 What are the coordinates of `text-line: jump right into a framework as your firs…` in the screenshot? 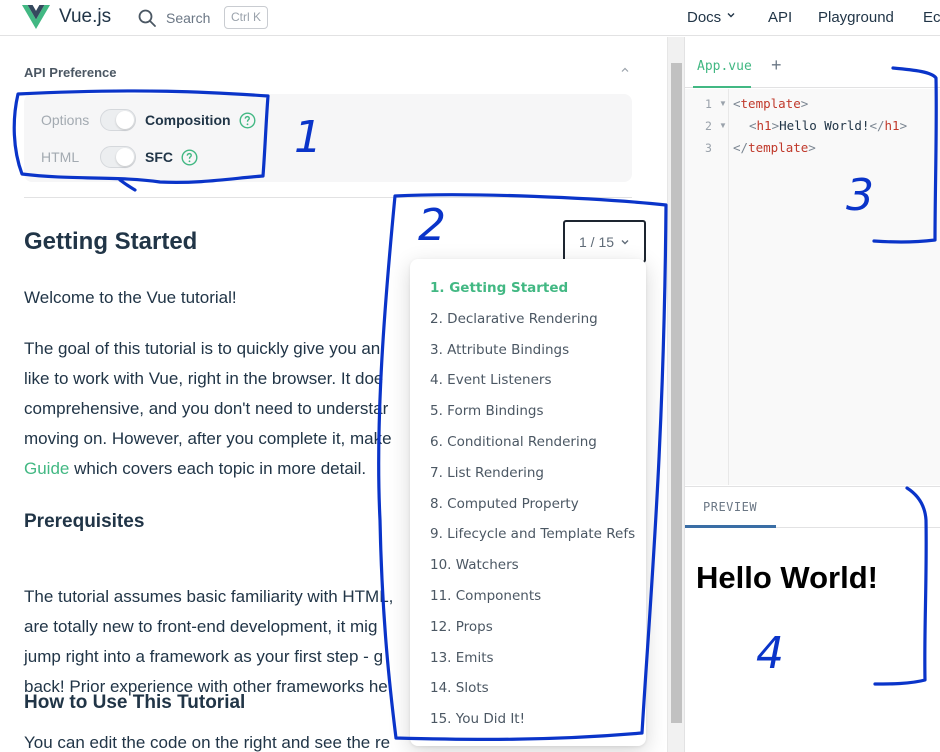 It's located at (204, 656).